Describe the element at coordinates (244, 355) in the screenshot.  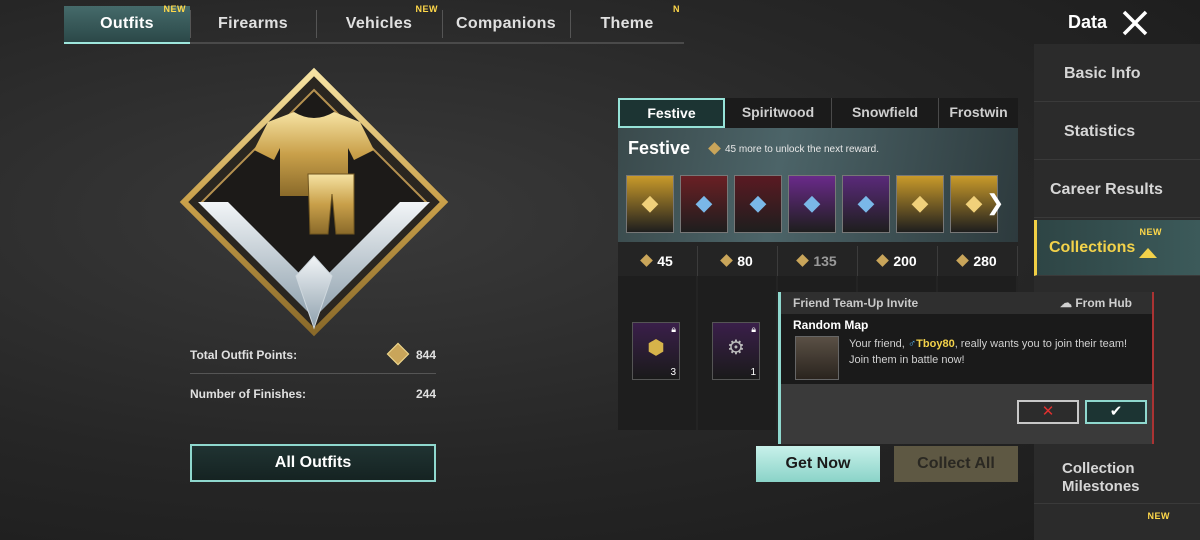
I see `total-points-label: Total Outfit Points:` at that location.